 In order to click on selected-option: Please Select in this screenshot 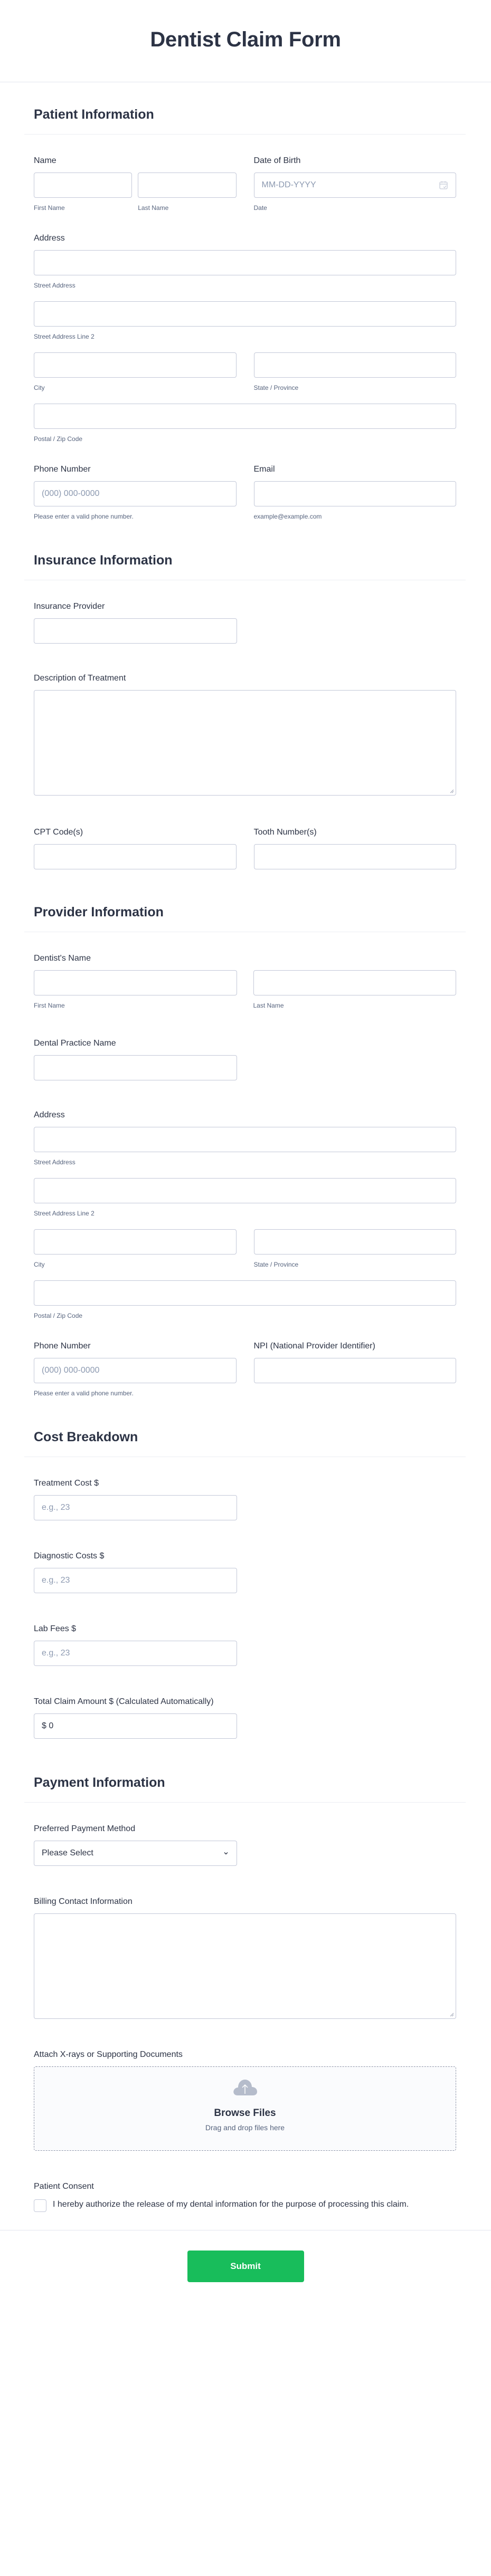, I will do `click(67, 1853)`.